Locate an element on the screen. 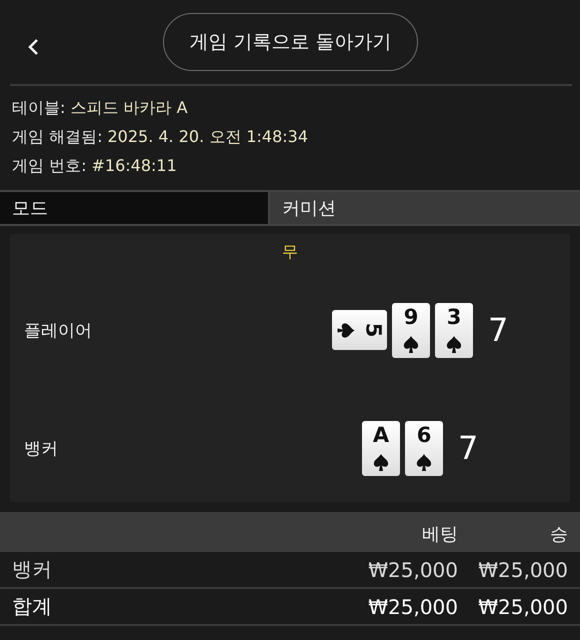 This screenshot has width=580, height=640. playing-card: A is located at coordinates (381, 448).